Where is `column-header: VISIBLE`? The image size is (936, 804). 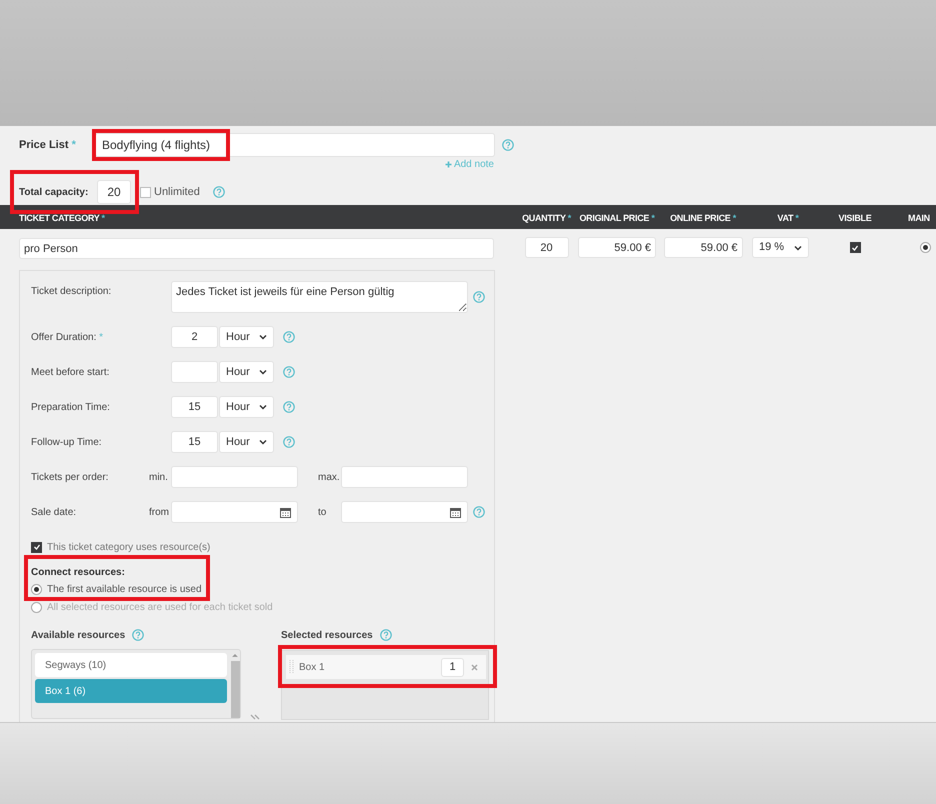
column-header: VISIBLE is located at coordinates (855, 218).